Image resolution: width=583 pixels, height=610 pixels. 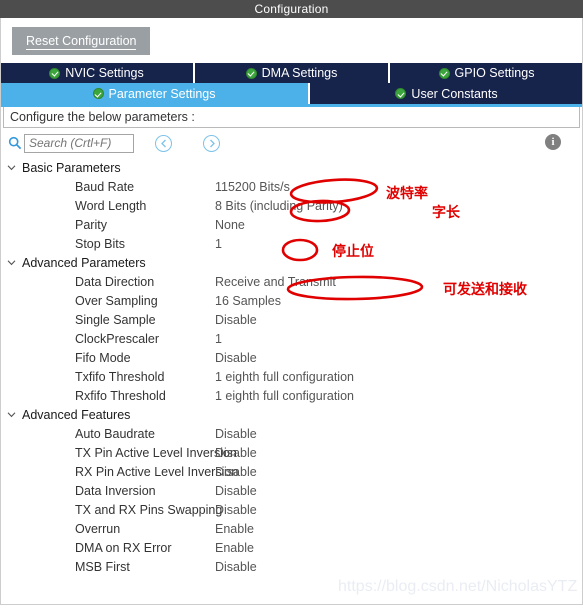 I want to click on param-label: Word Length, so click(x=111, y=205).